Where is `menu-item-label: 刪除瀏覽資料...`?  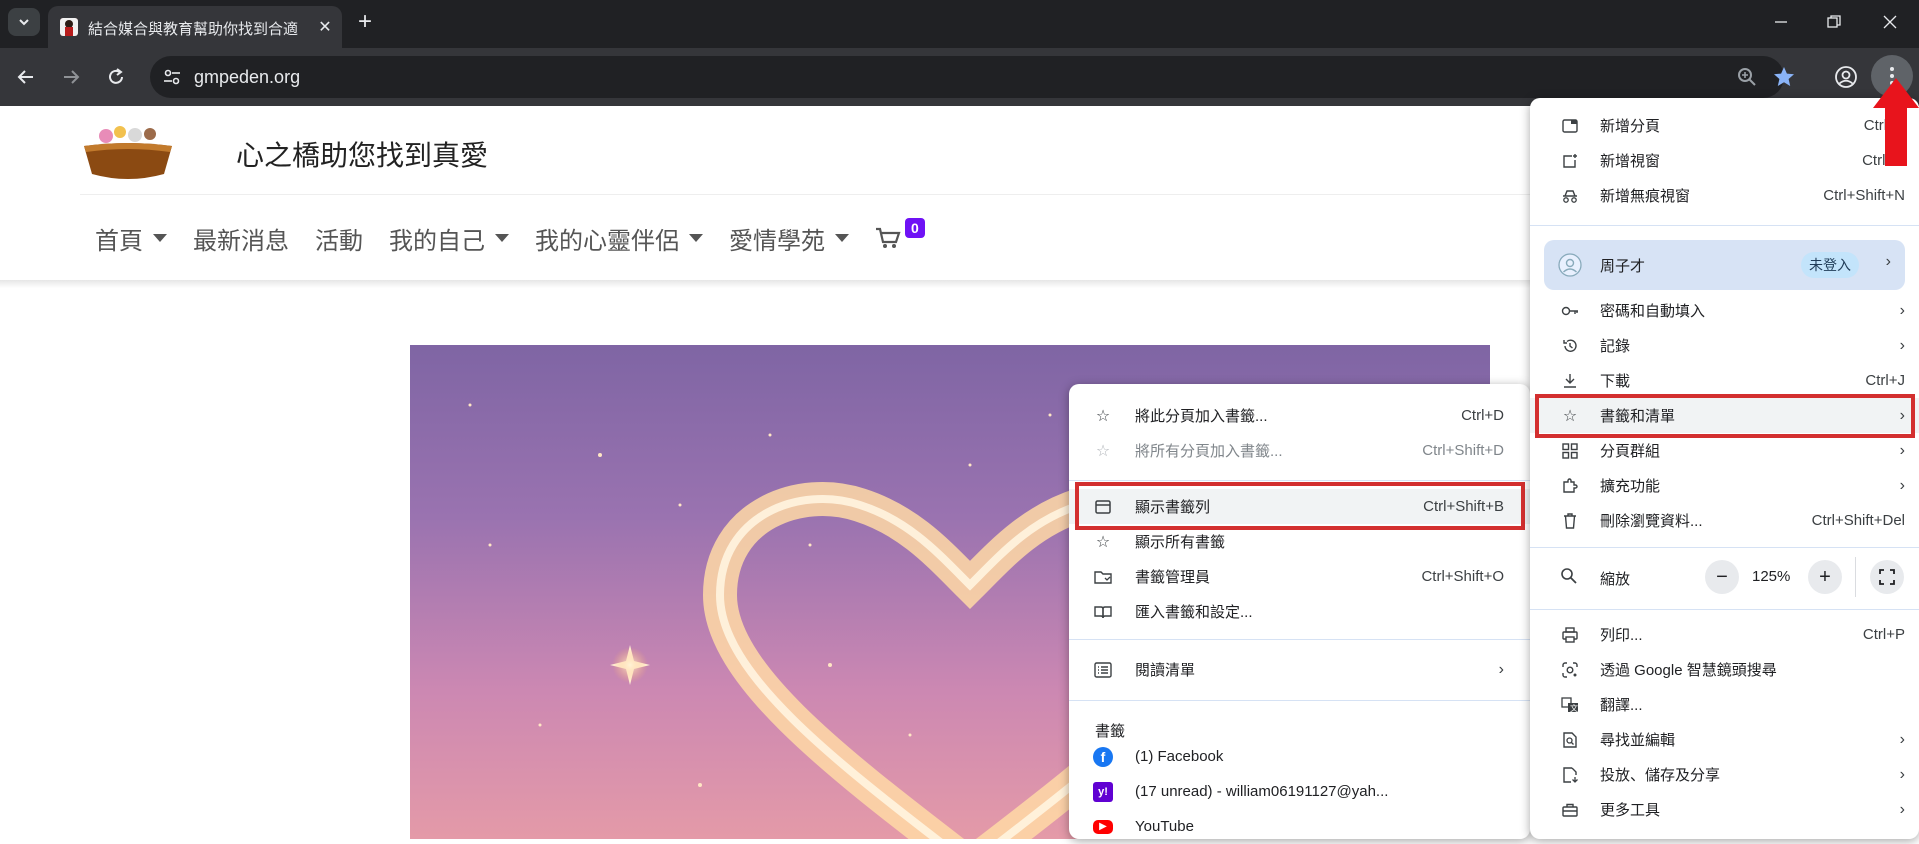 menu-item-label: 刪除瀏覽資料... is located at coordinates (1651, 521).